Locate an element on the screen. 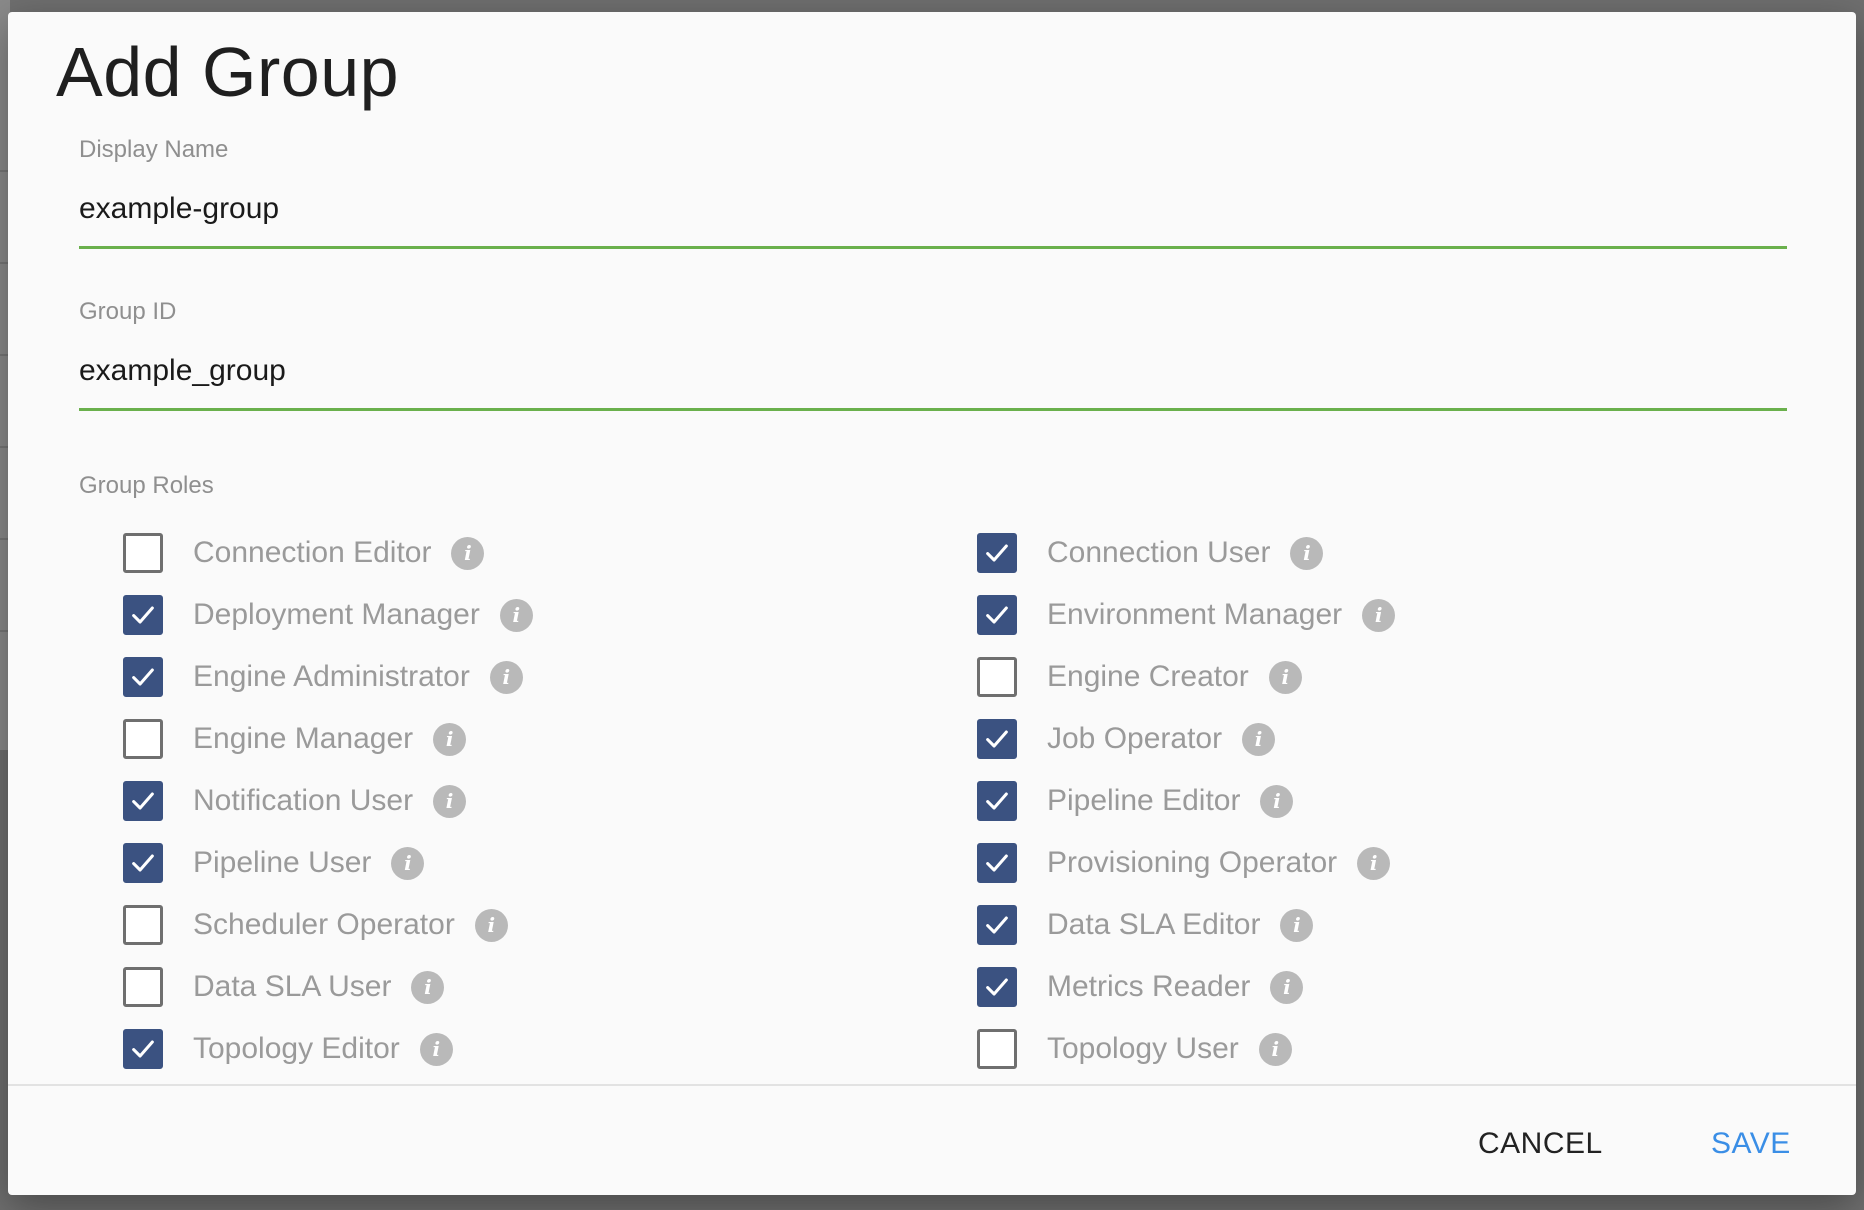 The height and width of the screenshot is (1210, 1864). display-name-input is located at coordinates (933, 217).